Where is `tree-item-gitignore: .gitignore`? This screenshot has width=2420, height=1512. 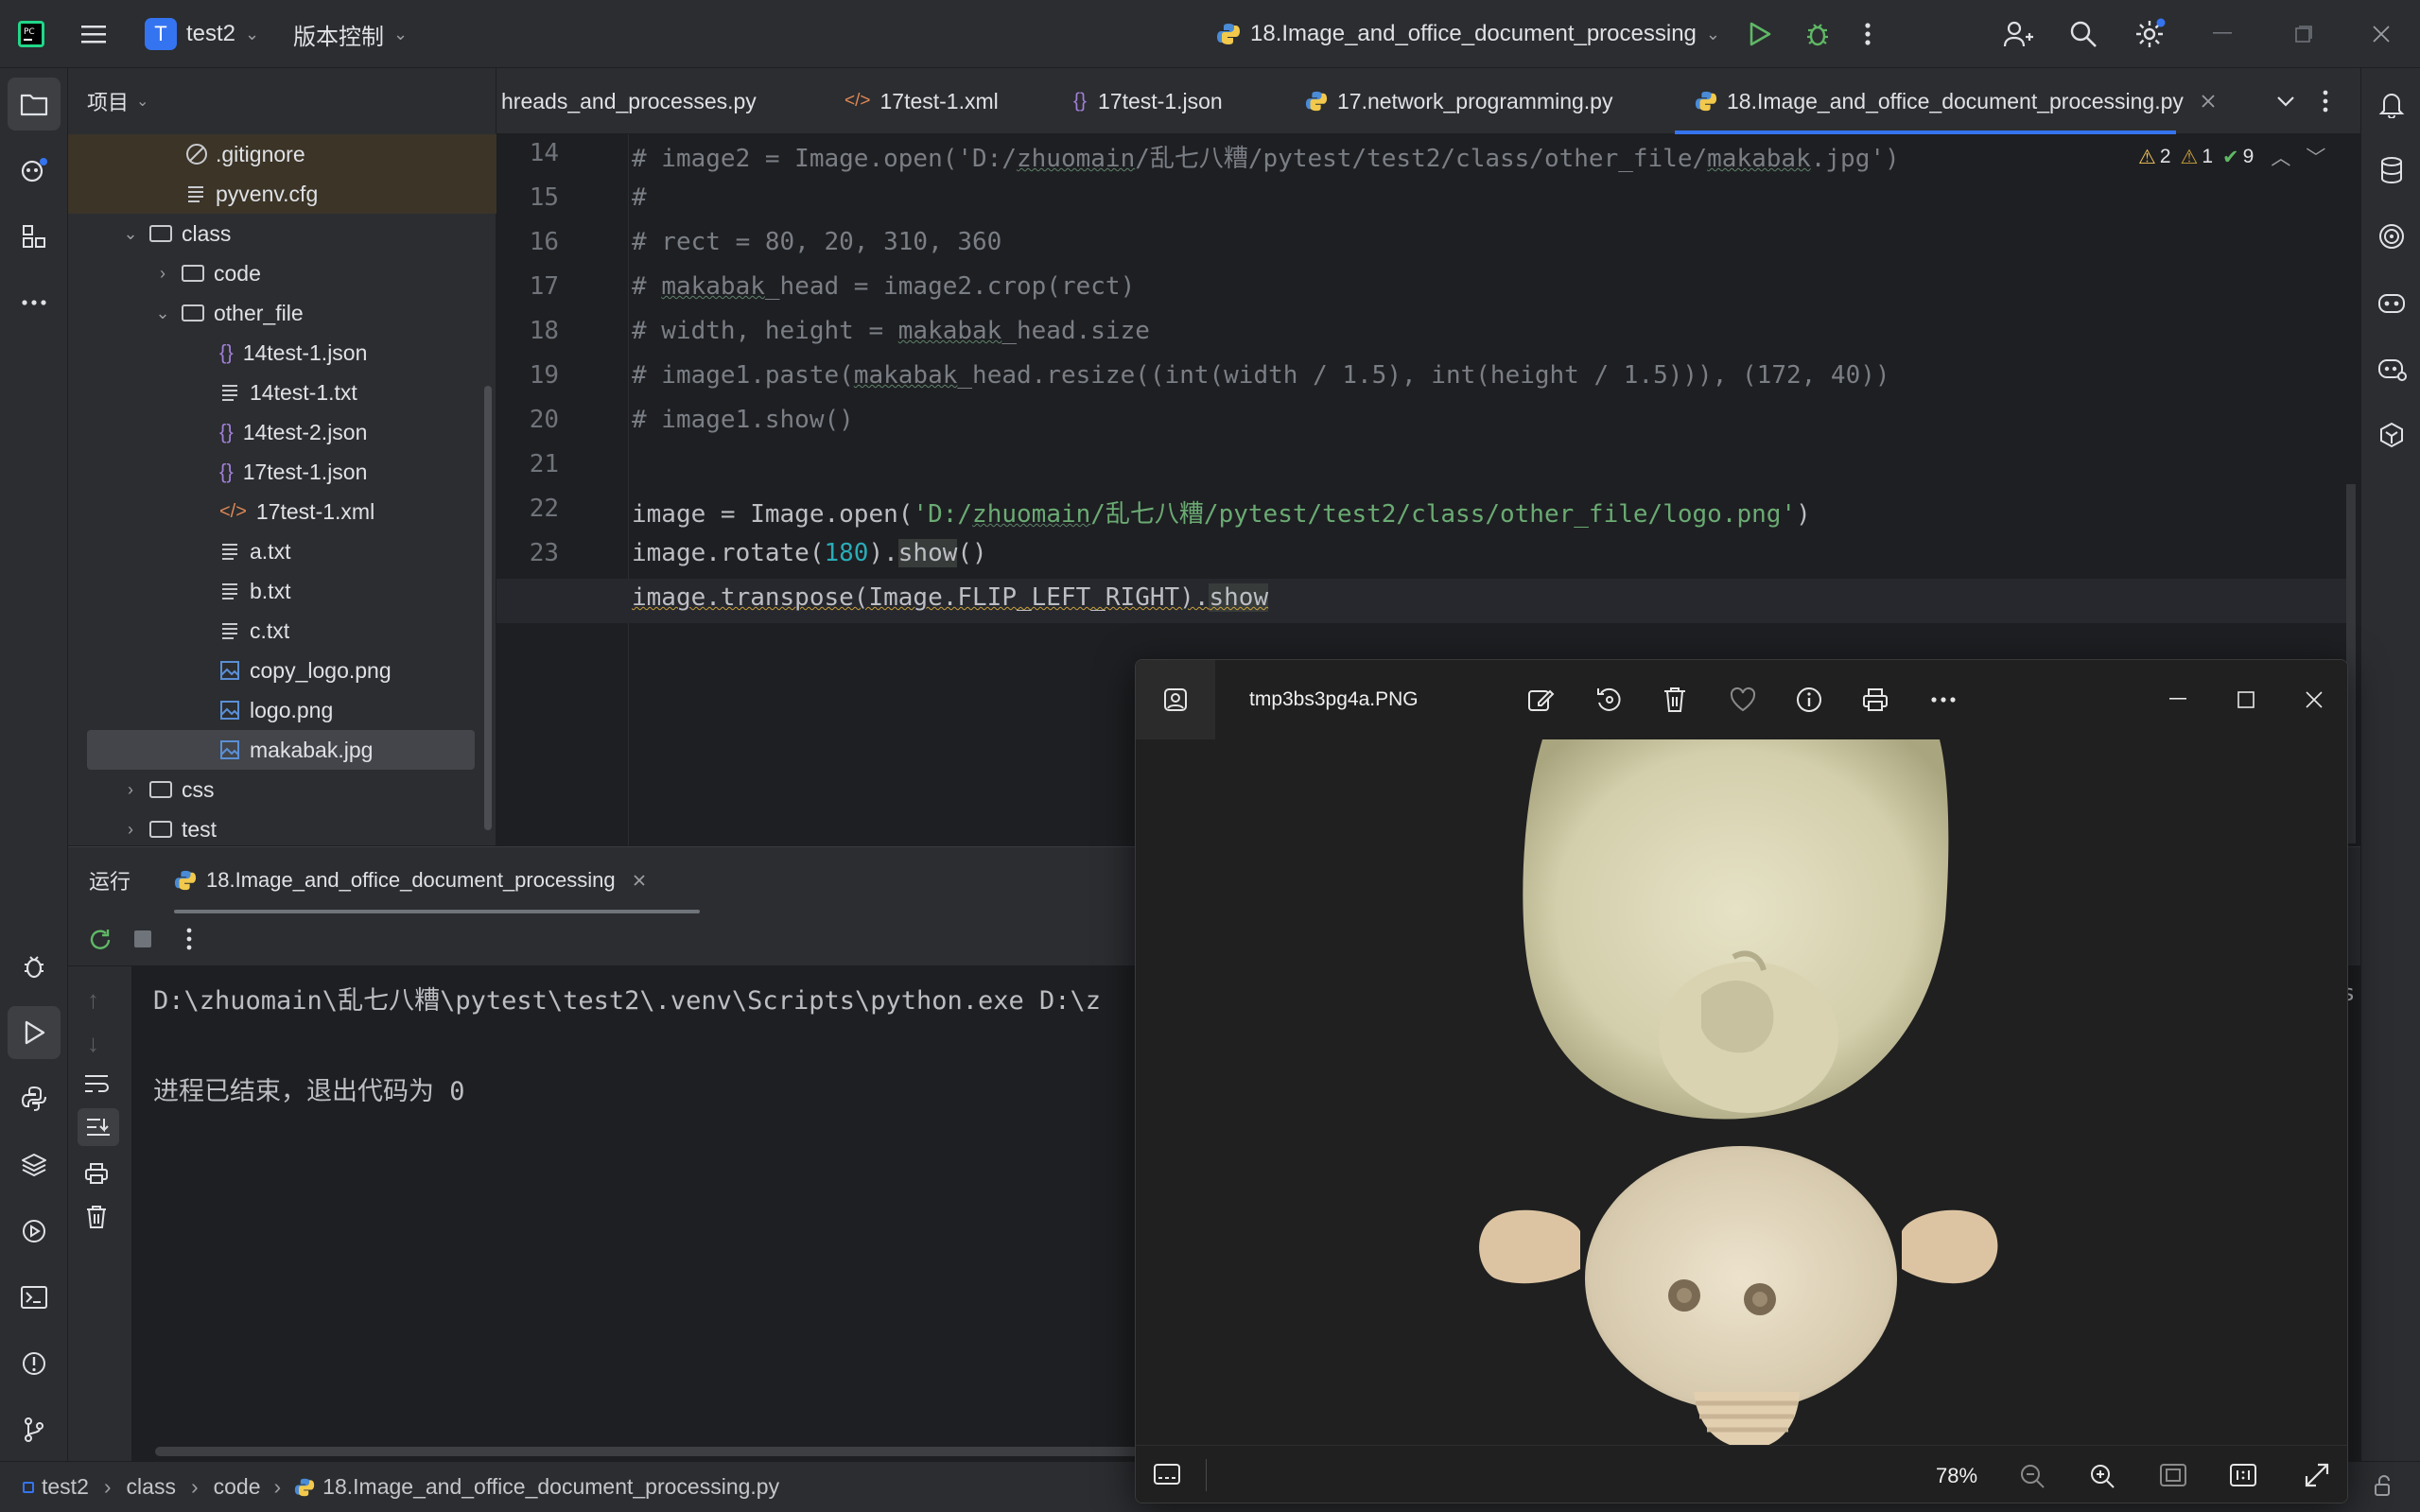
tree-item-gitignore: .gitignore is located at coordinates (340, 154).